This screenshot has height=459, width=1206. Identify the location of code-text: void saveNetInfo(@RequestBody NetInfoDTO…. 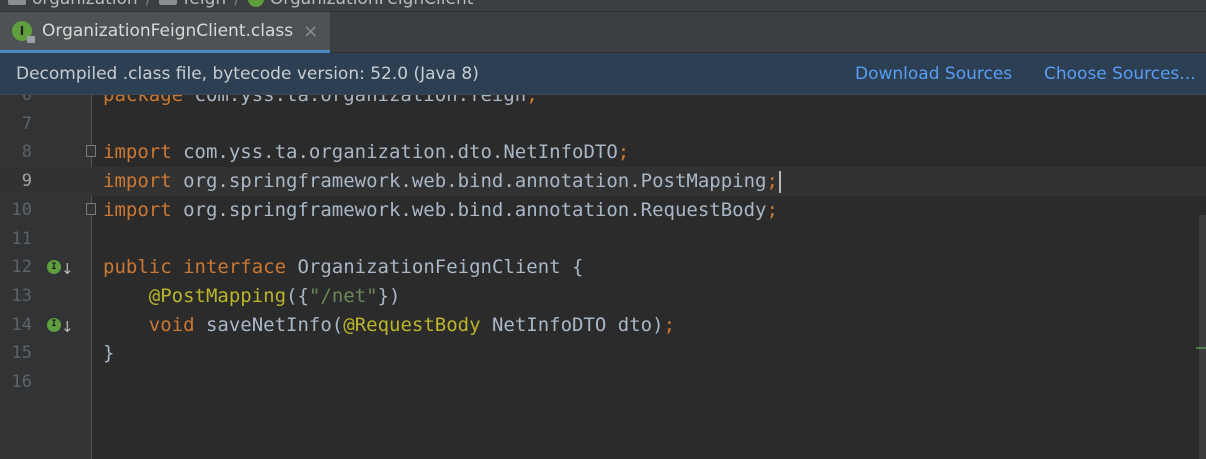
(412, 324).